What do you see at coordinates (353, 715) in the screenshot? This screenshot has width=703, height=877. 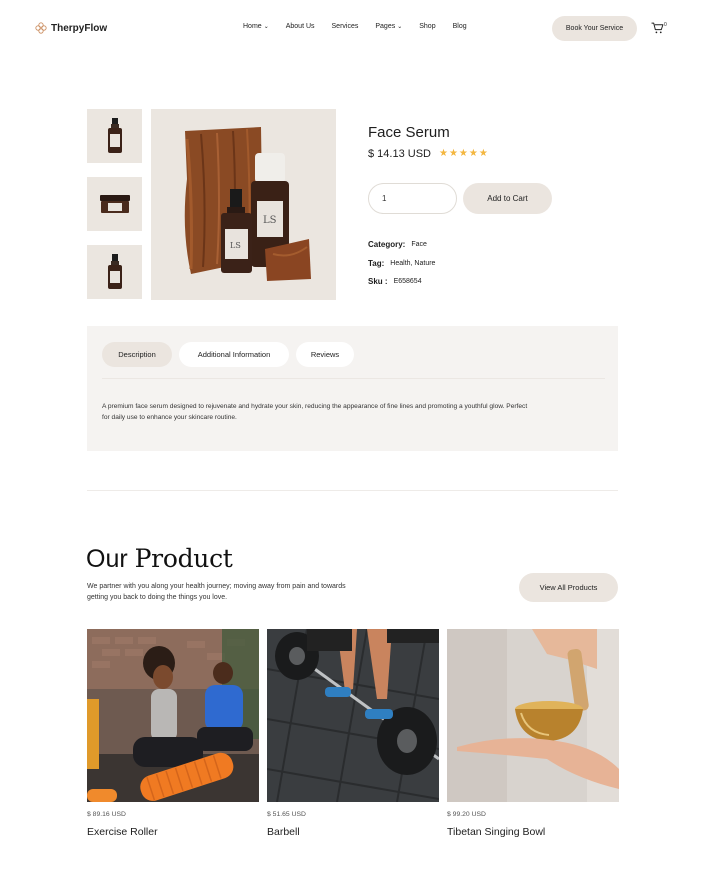 I see `barbell-image` at bounding box center [353, 715].